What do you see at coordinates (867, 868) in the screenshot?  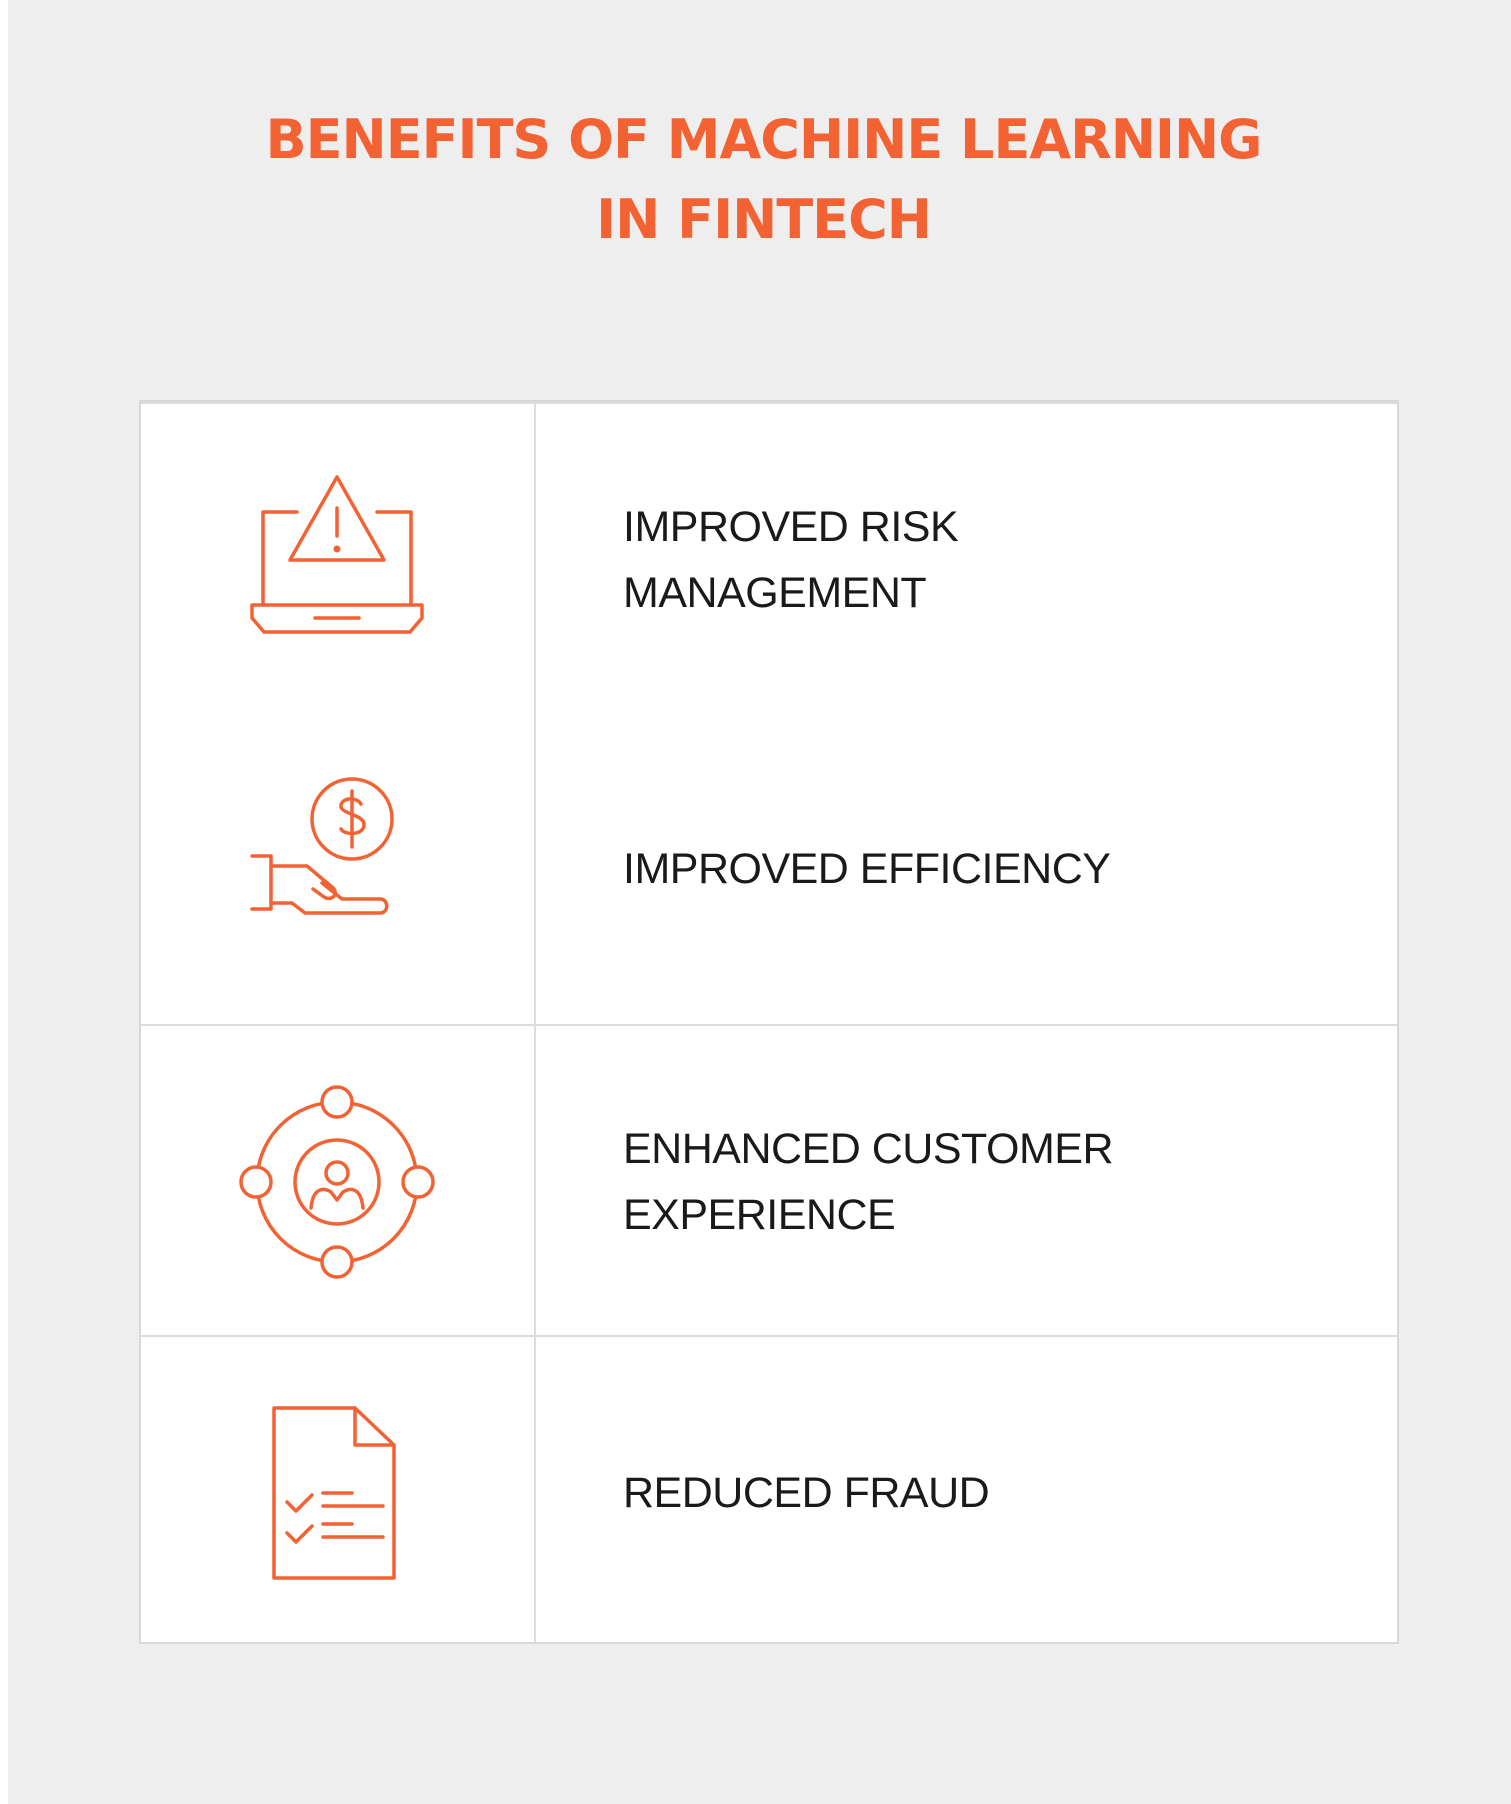 I see `benefit-label: IMPROVED EFFICIENCY` at bounding box center [867, 868].